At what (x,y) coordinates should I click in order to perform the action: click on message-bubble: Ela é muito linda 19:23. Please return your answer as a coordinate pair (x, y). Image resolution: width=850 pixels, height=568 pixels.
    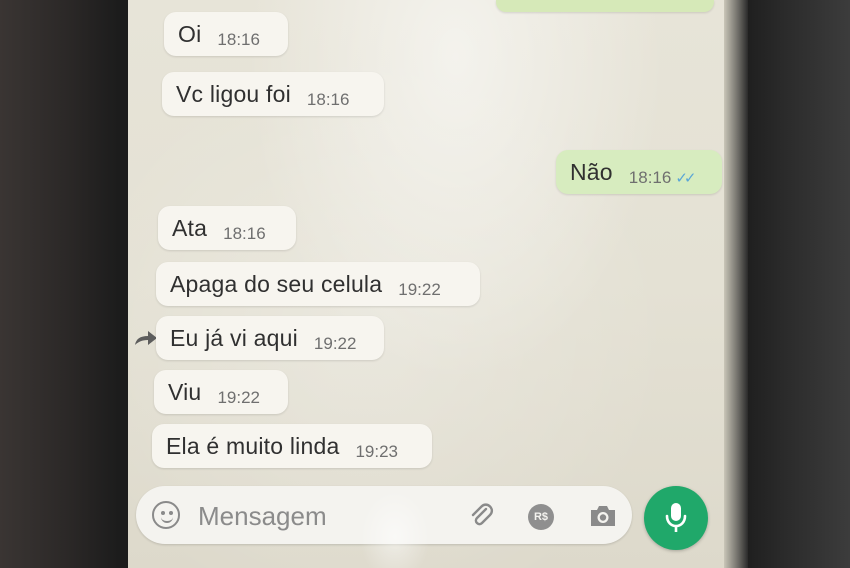
    Looking at the image, I should click on (292, 446).